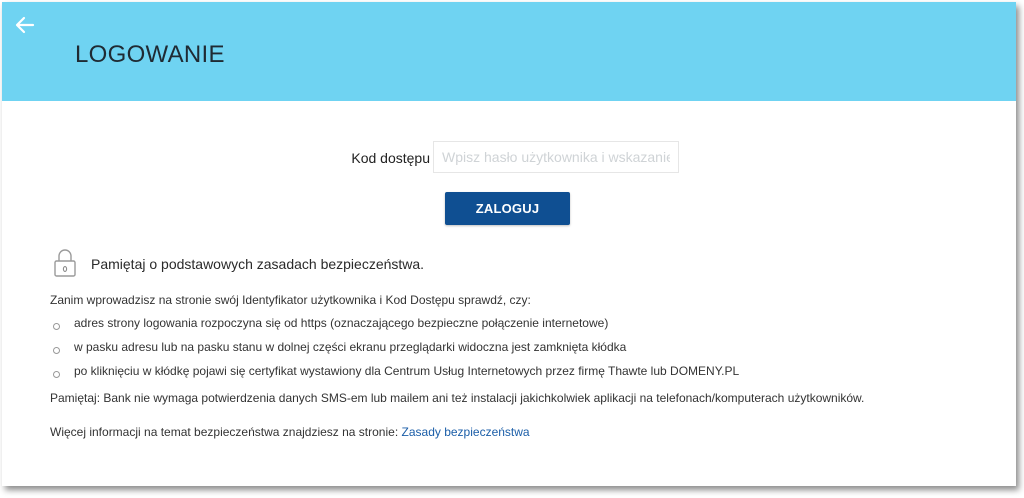  I want to click on back-button, so click(25, 25).